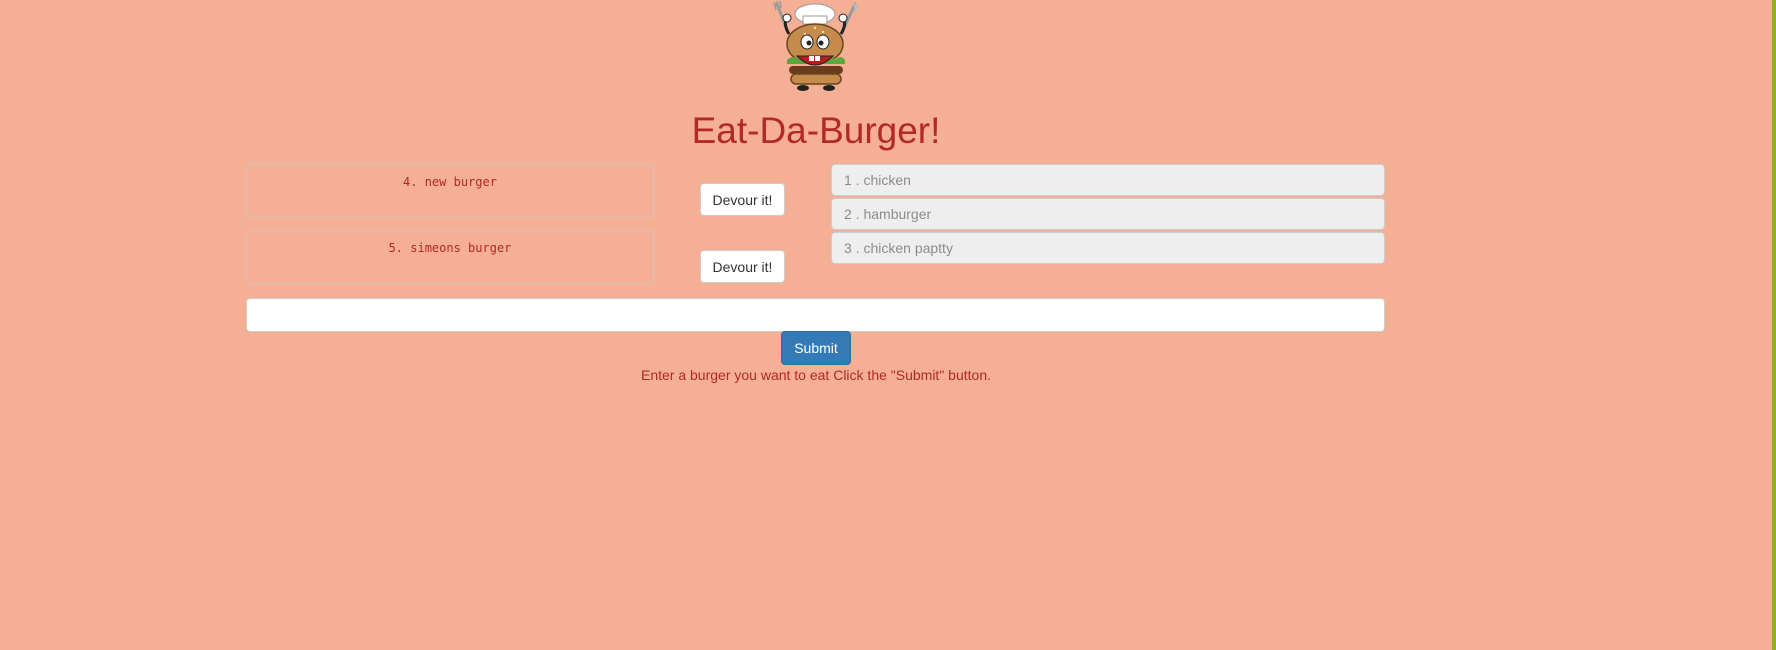  I want to click on eaten-burger-item: 3 . chicken paptty, so click(1108, 248).